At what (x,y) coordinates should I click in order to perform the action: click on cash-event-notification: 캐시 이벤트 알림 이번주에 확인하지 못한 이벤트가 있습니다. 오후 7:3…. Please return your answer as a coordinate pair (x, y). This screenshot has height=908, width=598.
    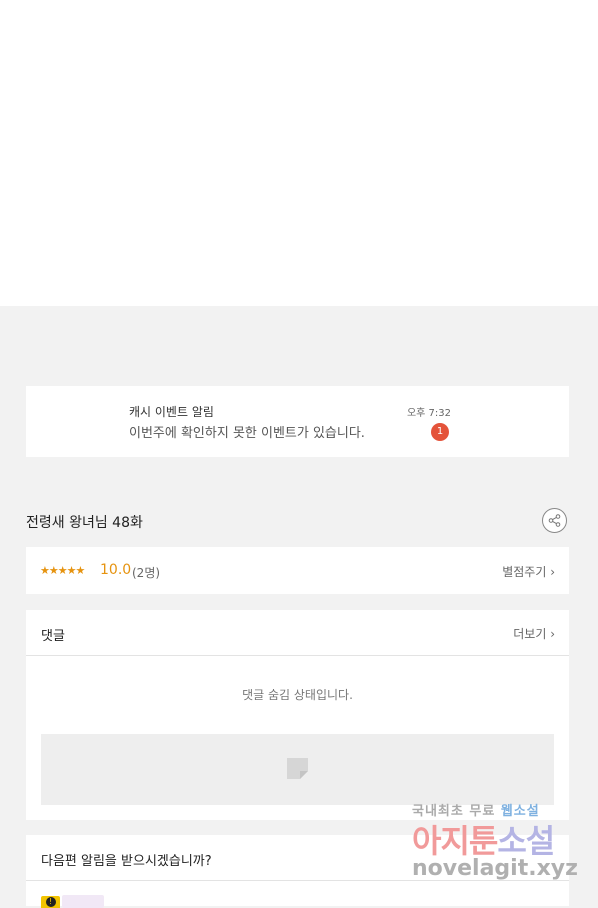
    Looking at the image, I should click on (297, 421).